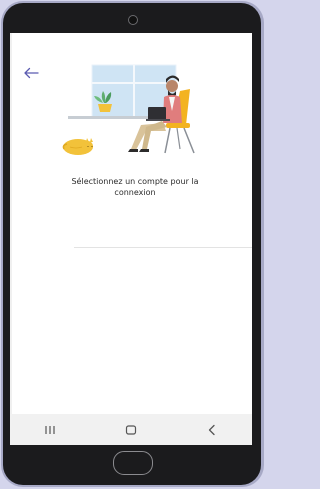  I want to click on nav-back-icon, so click(211, 429).